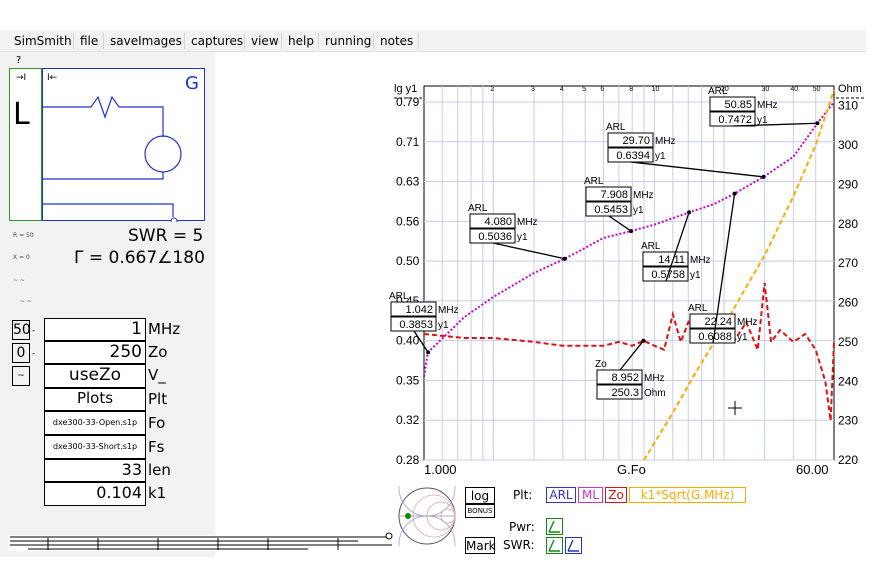  I want to click on legend-ml: ML, so click(590, 495).